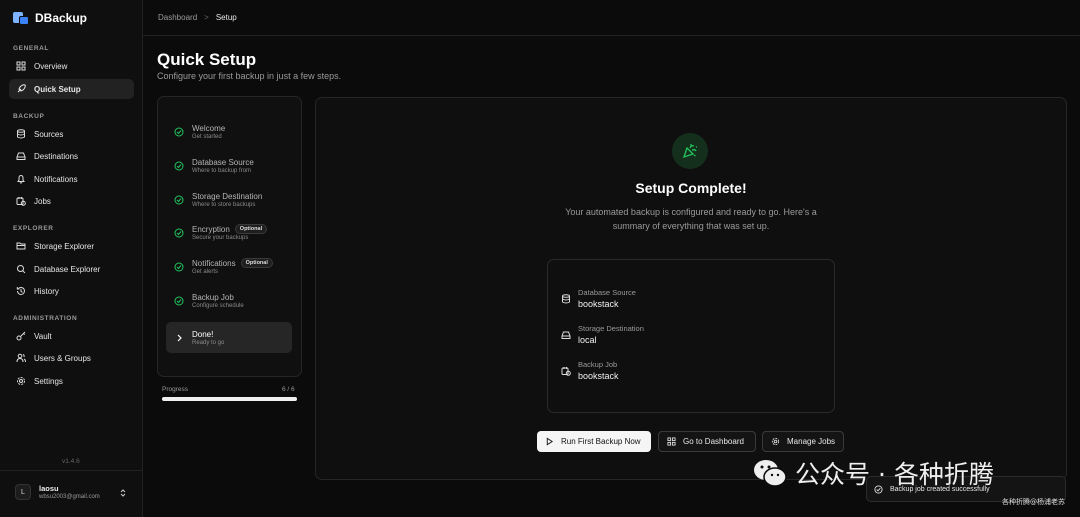 This screenshot has height=517, width=1080. What do you see at coordinates (71, 269) in the screenshot?
I see `sidebar-item-database-explorer: Database Explorer` at bounding box center [71, 269].